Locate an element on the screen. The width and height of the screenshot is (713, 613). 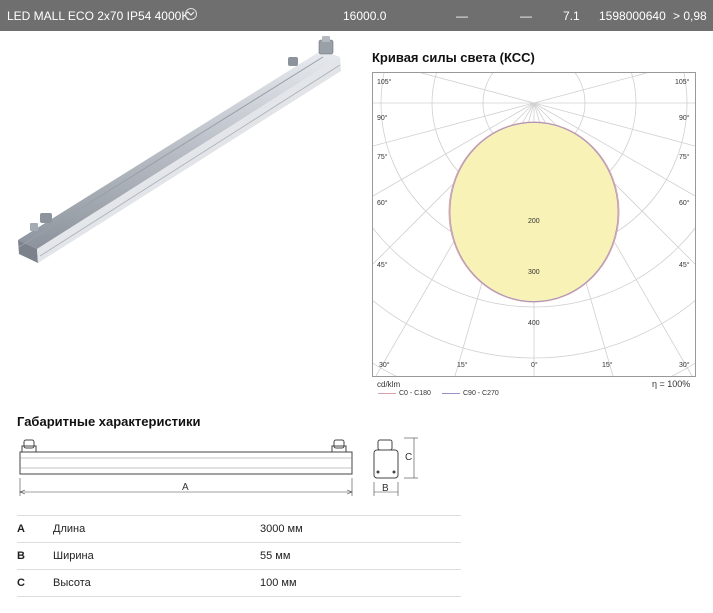
dimension-label-c: C is located at coordinates (409, 457).